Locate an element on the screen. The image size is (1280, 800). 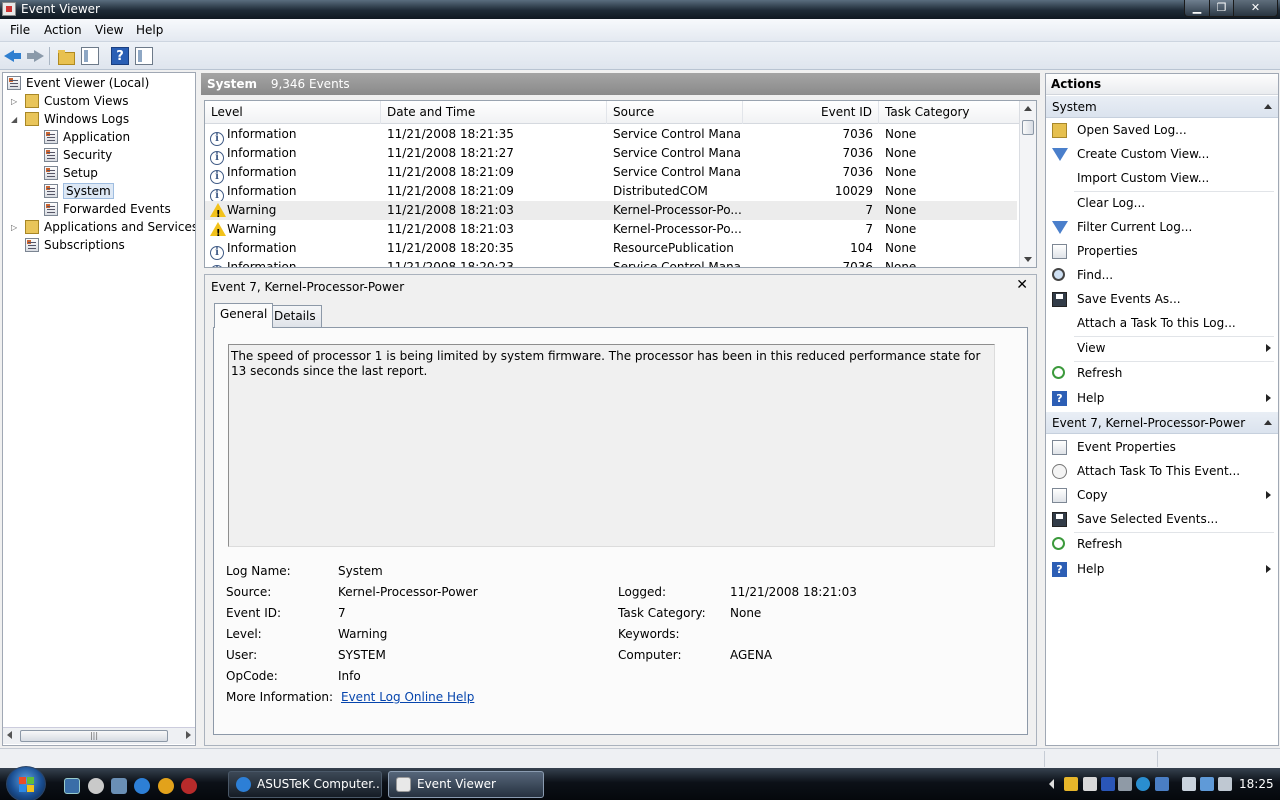
show-desktop-icon is located at coordinates (72, 786).